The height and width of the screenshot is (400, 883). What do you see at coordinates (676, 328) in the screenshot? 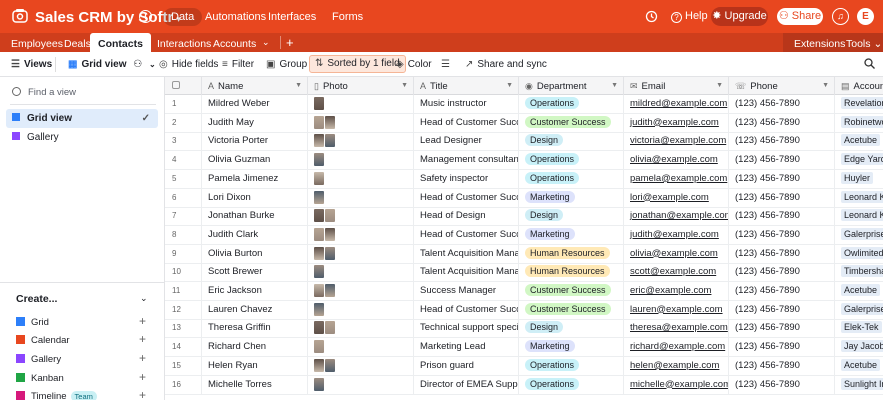
I see `cell-email: theresa@example.com` at bounding box center [676, 328].